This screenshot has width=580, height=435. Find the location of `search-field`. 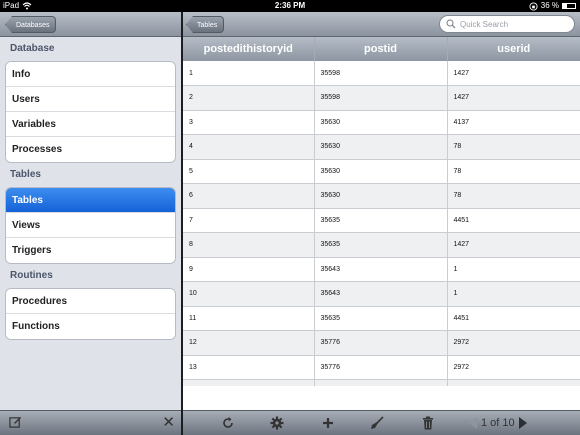

search-field is located at coordinates (507, 24).